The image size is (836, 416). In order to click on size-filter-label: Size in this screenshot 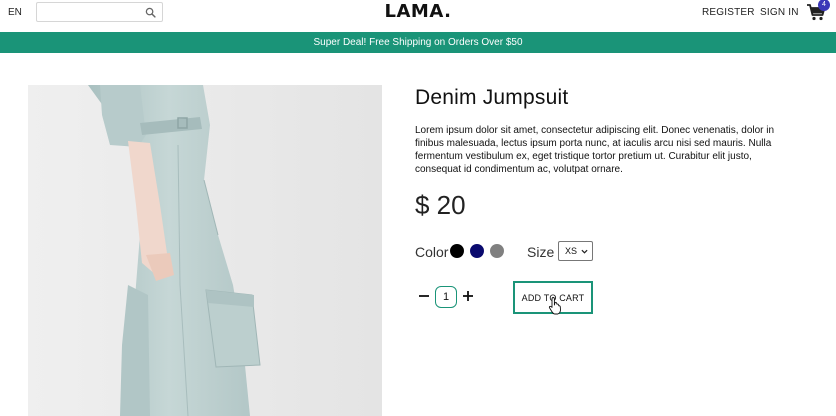, I will do `click(541, 252)`.